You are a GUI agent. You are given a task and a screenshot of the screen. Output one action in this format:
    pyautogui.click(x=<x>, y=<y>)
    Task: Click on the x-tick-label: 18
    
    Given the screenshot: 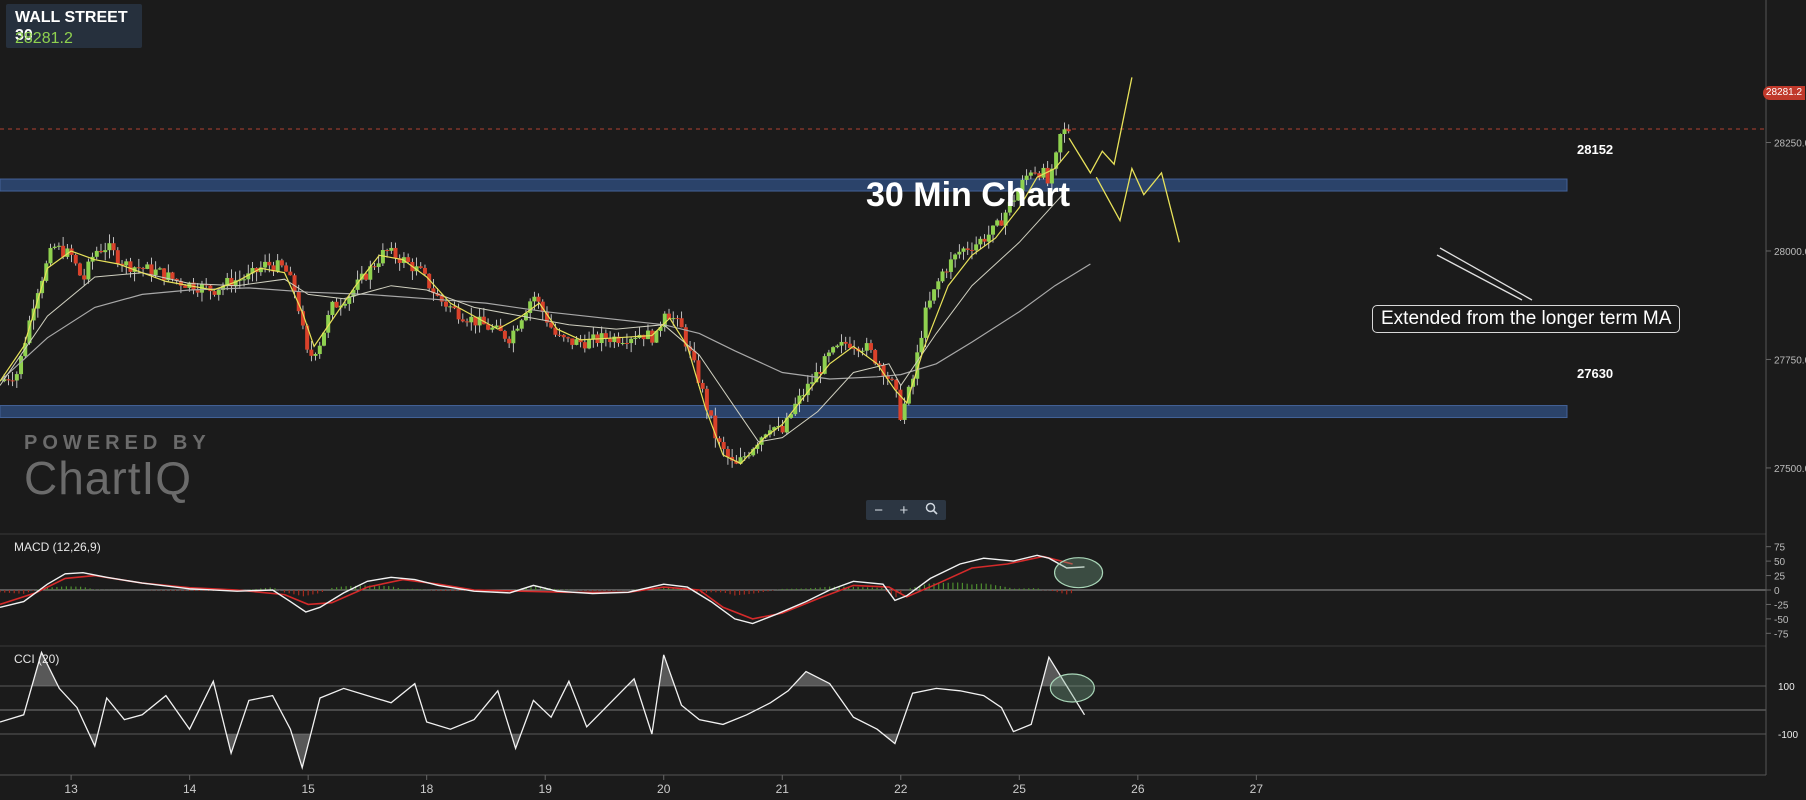 What is the action you would take?
    pyautogui.click(x=427, y=789)
    